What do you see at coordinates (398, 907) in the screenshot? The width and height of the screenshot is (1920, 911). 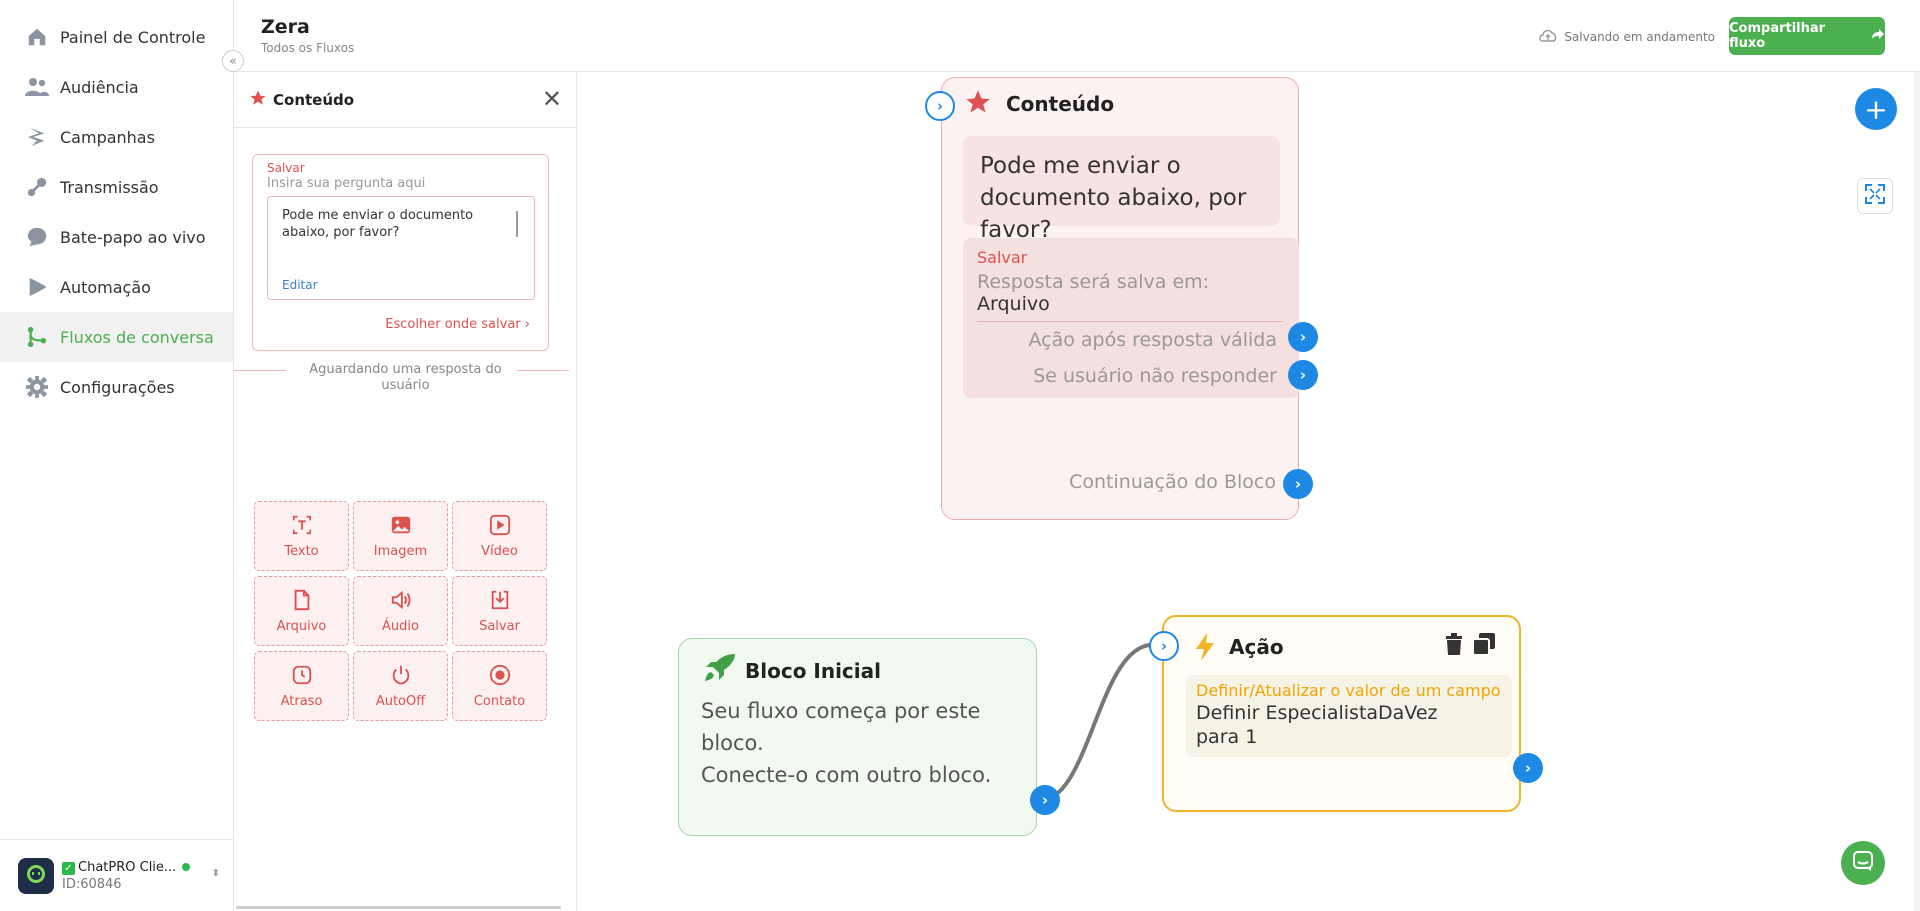 I see `panel-horizontal-scrollbar` at bounding box center [398, 907].